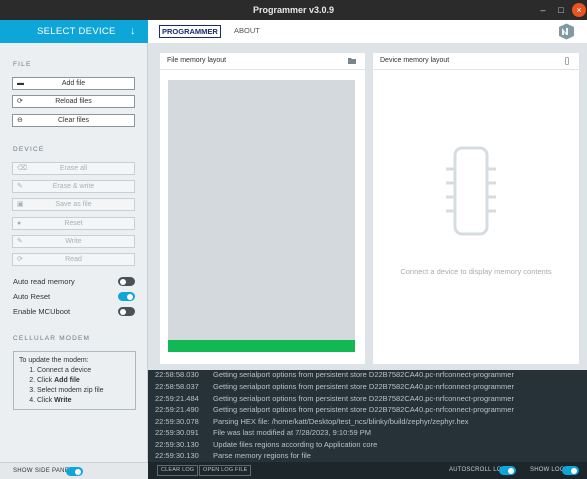 The height and width of the screenshot is (479, 587). I want to click on add-file-label: Add file, so click(73, 83).